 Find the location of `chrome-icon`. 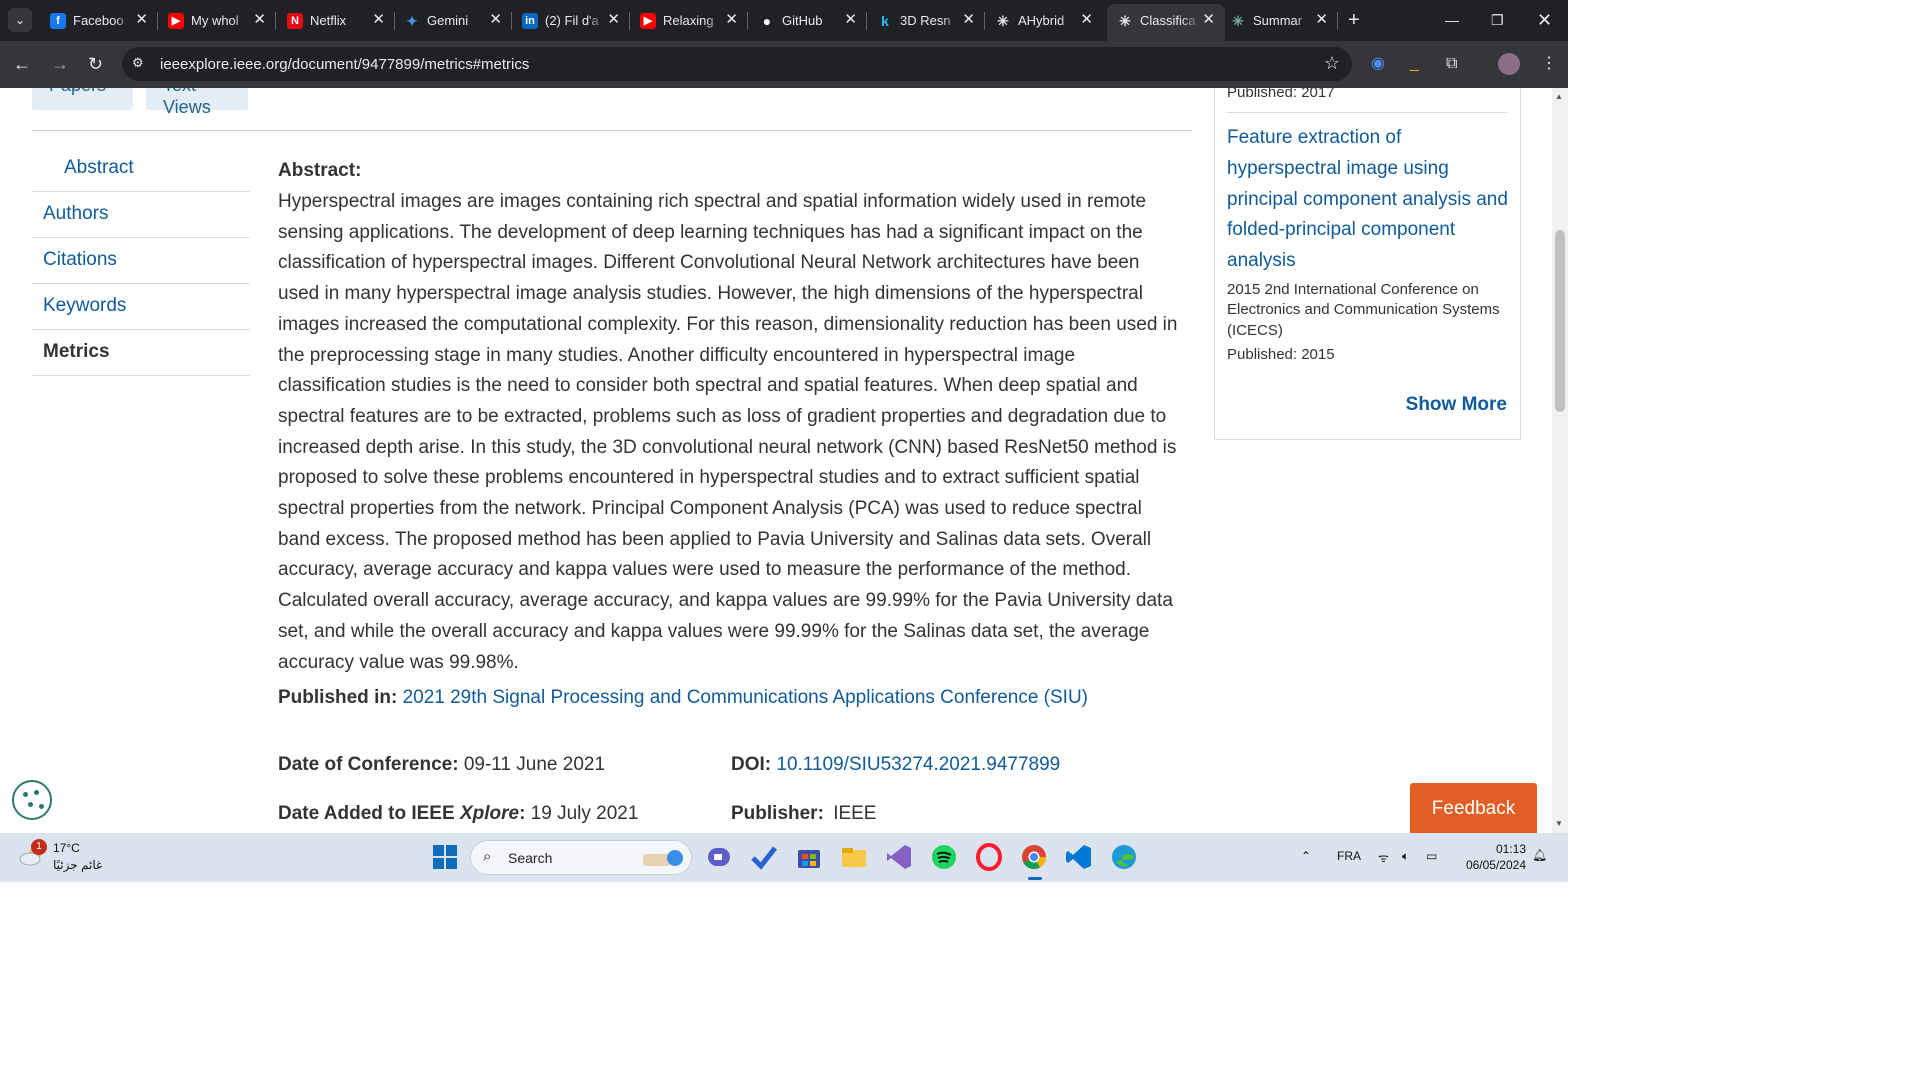

chrome-icon is located at coordinates (1034, 857).